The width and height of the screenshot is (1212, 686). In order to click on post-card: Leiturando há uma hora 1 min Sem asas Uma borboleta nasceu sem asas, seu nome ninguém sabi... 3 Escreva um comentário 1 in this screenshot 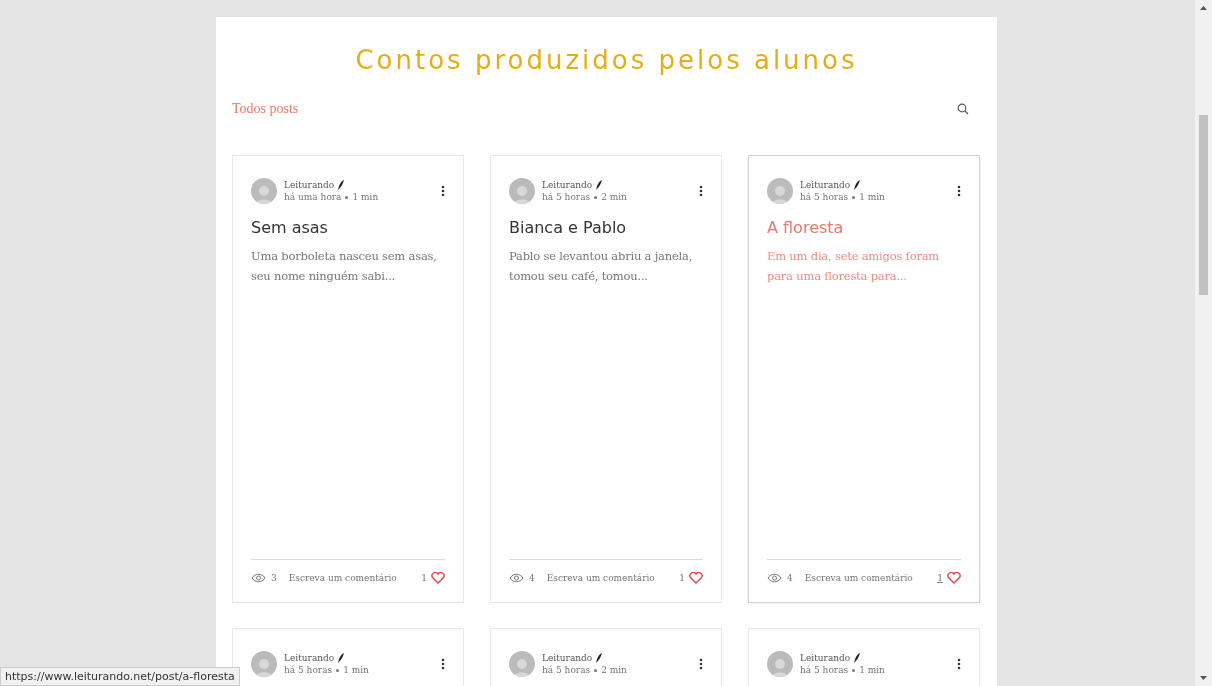, I will do `click(348, 379)`.